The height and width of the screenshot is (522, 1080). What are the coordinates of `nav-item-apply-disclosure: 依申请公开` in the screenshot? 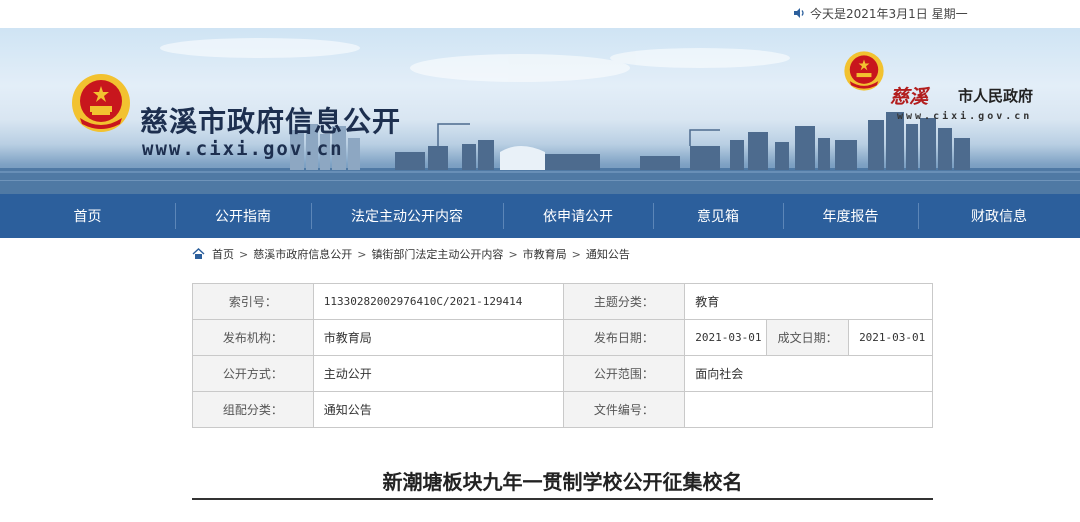 It's located at (578, 216).